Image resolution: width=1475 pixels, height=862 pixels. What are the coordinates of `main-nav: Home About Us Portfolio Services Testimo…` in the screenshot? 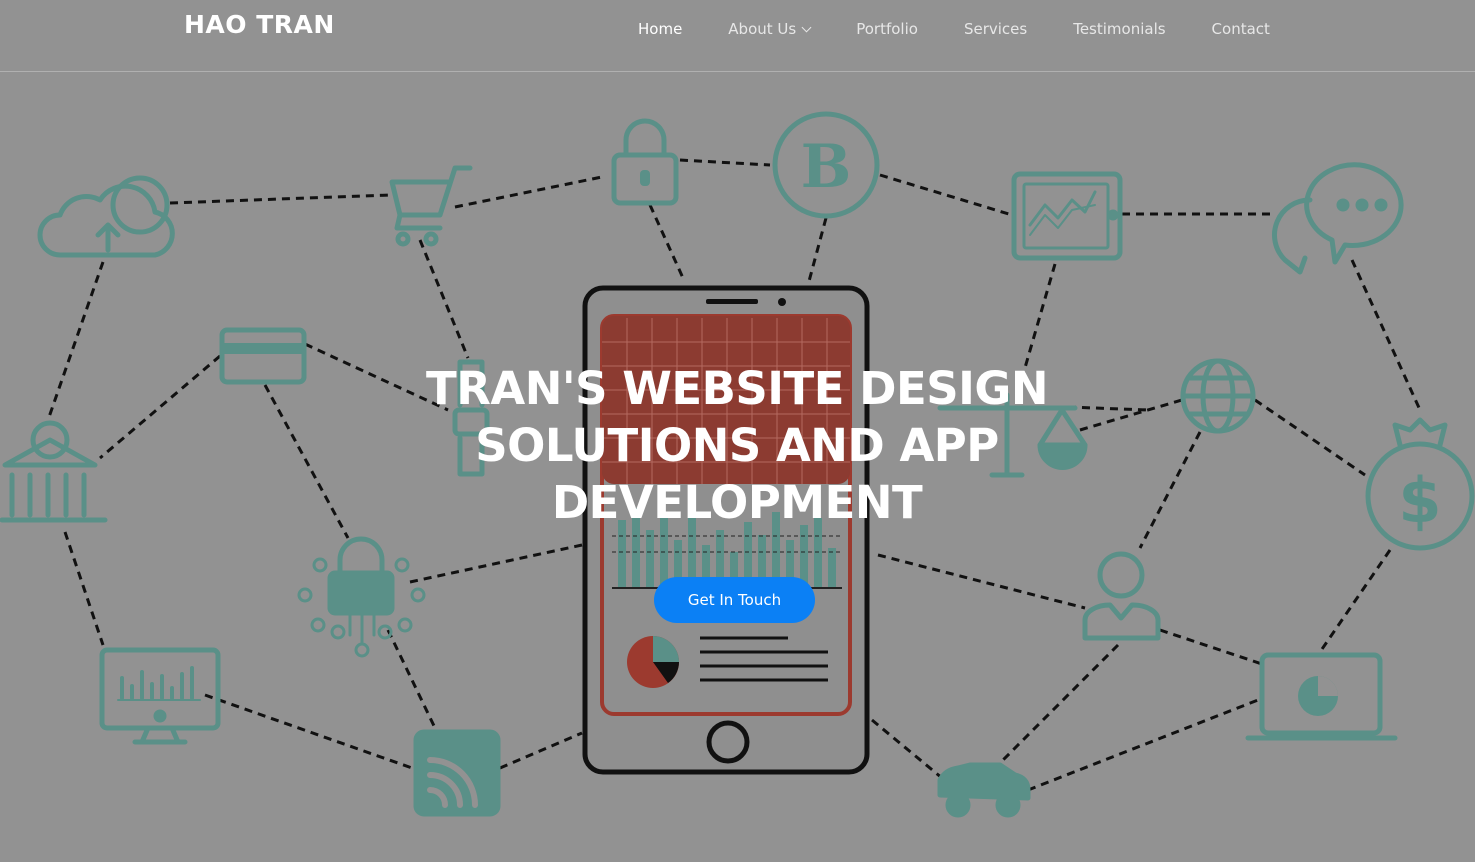 It's located at (954, 29).